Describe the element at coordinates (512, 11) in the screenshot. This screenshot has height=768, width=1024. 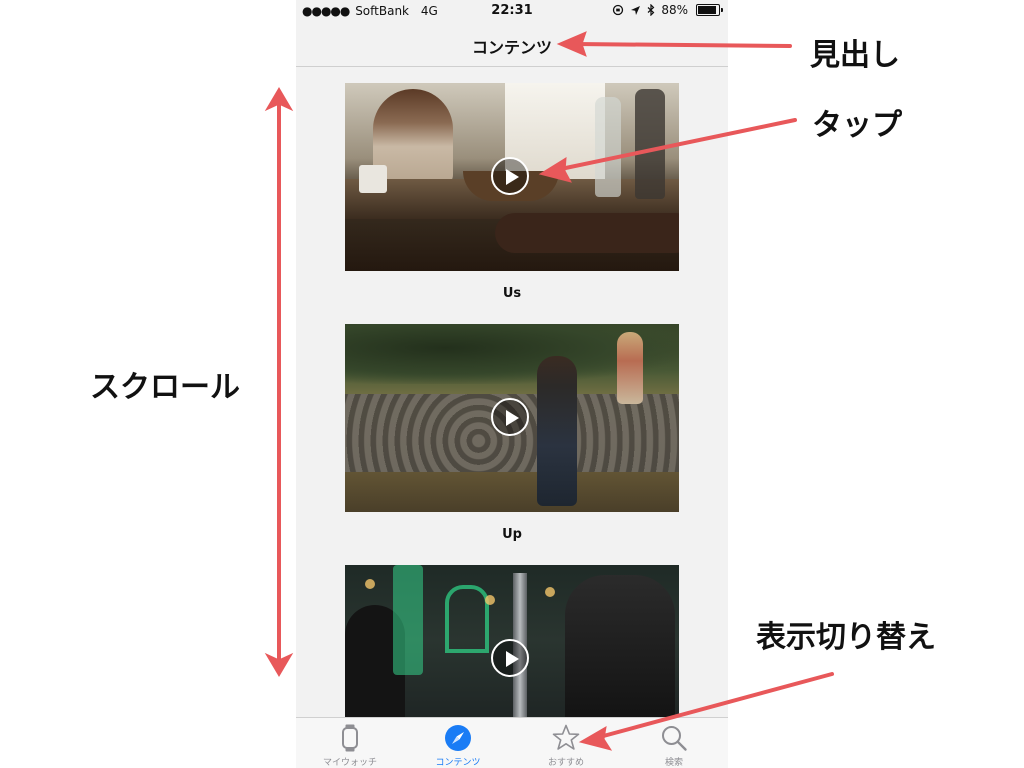
I see `status-bar: ●●●●● SoftBank 4G 22:31 88%` at that location.